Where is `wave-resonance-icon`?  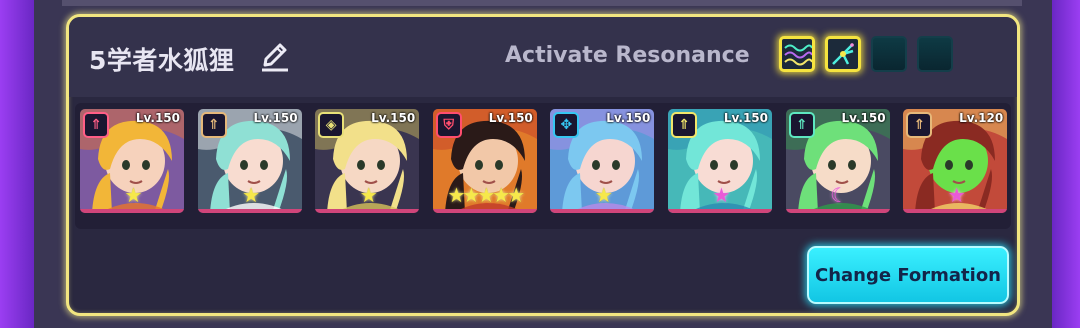 wave-resonance-icon is located at coordinates (798, 55).